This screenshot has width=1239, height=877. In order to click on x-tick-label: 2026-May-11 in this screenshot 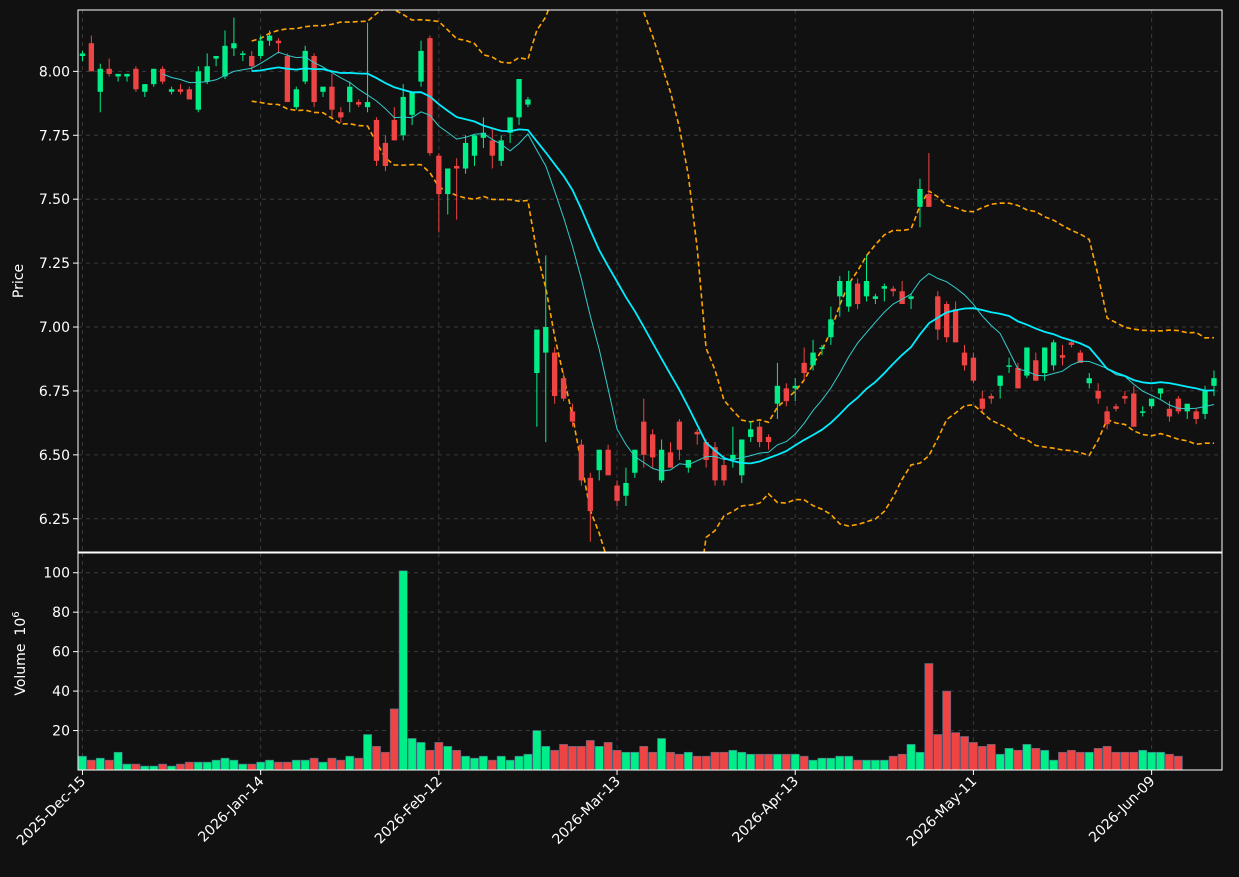, I will do `click(942, 812)`.